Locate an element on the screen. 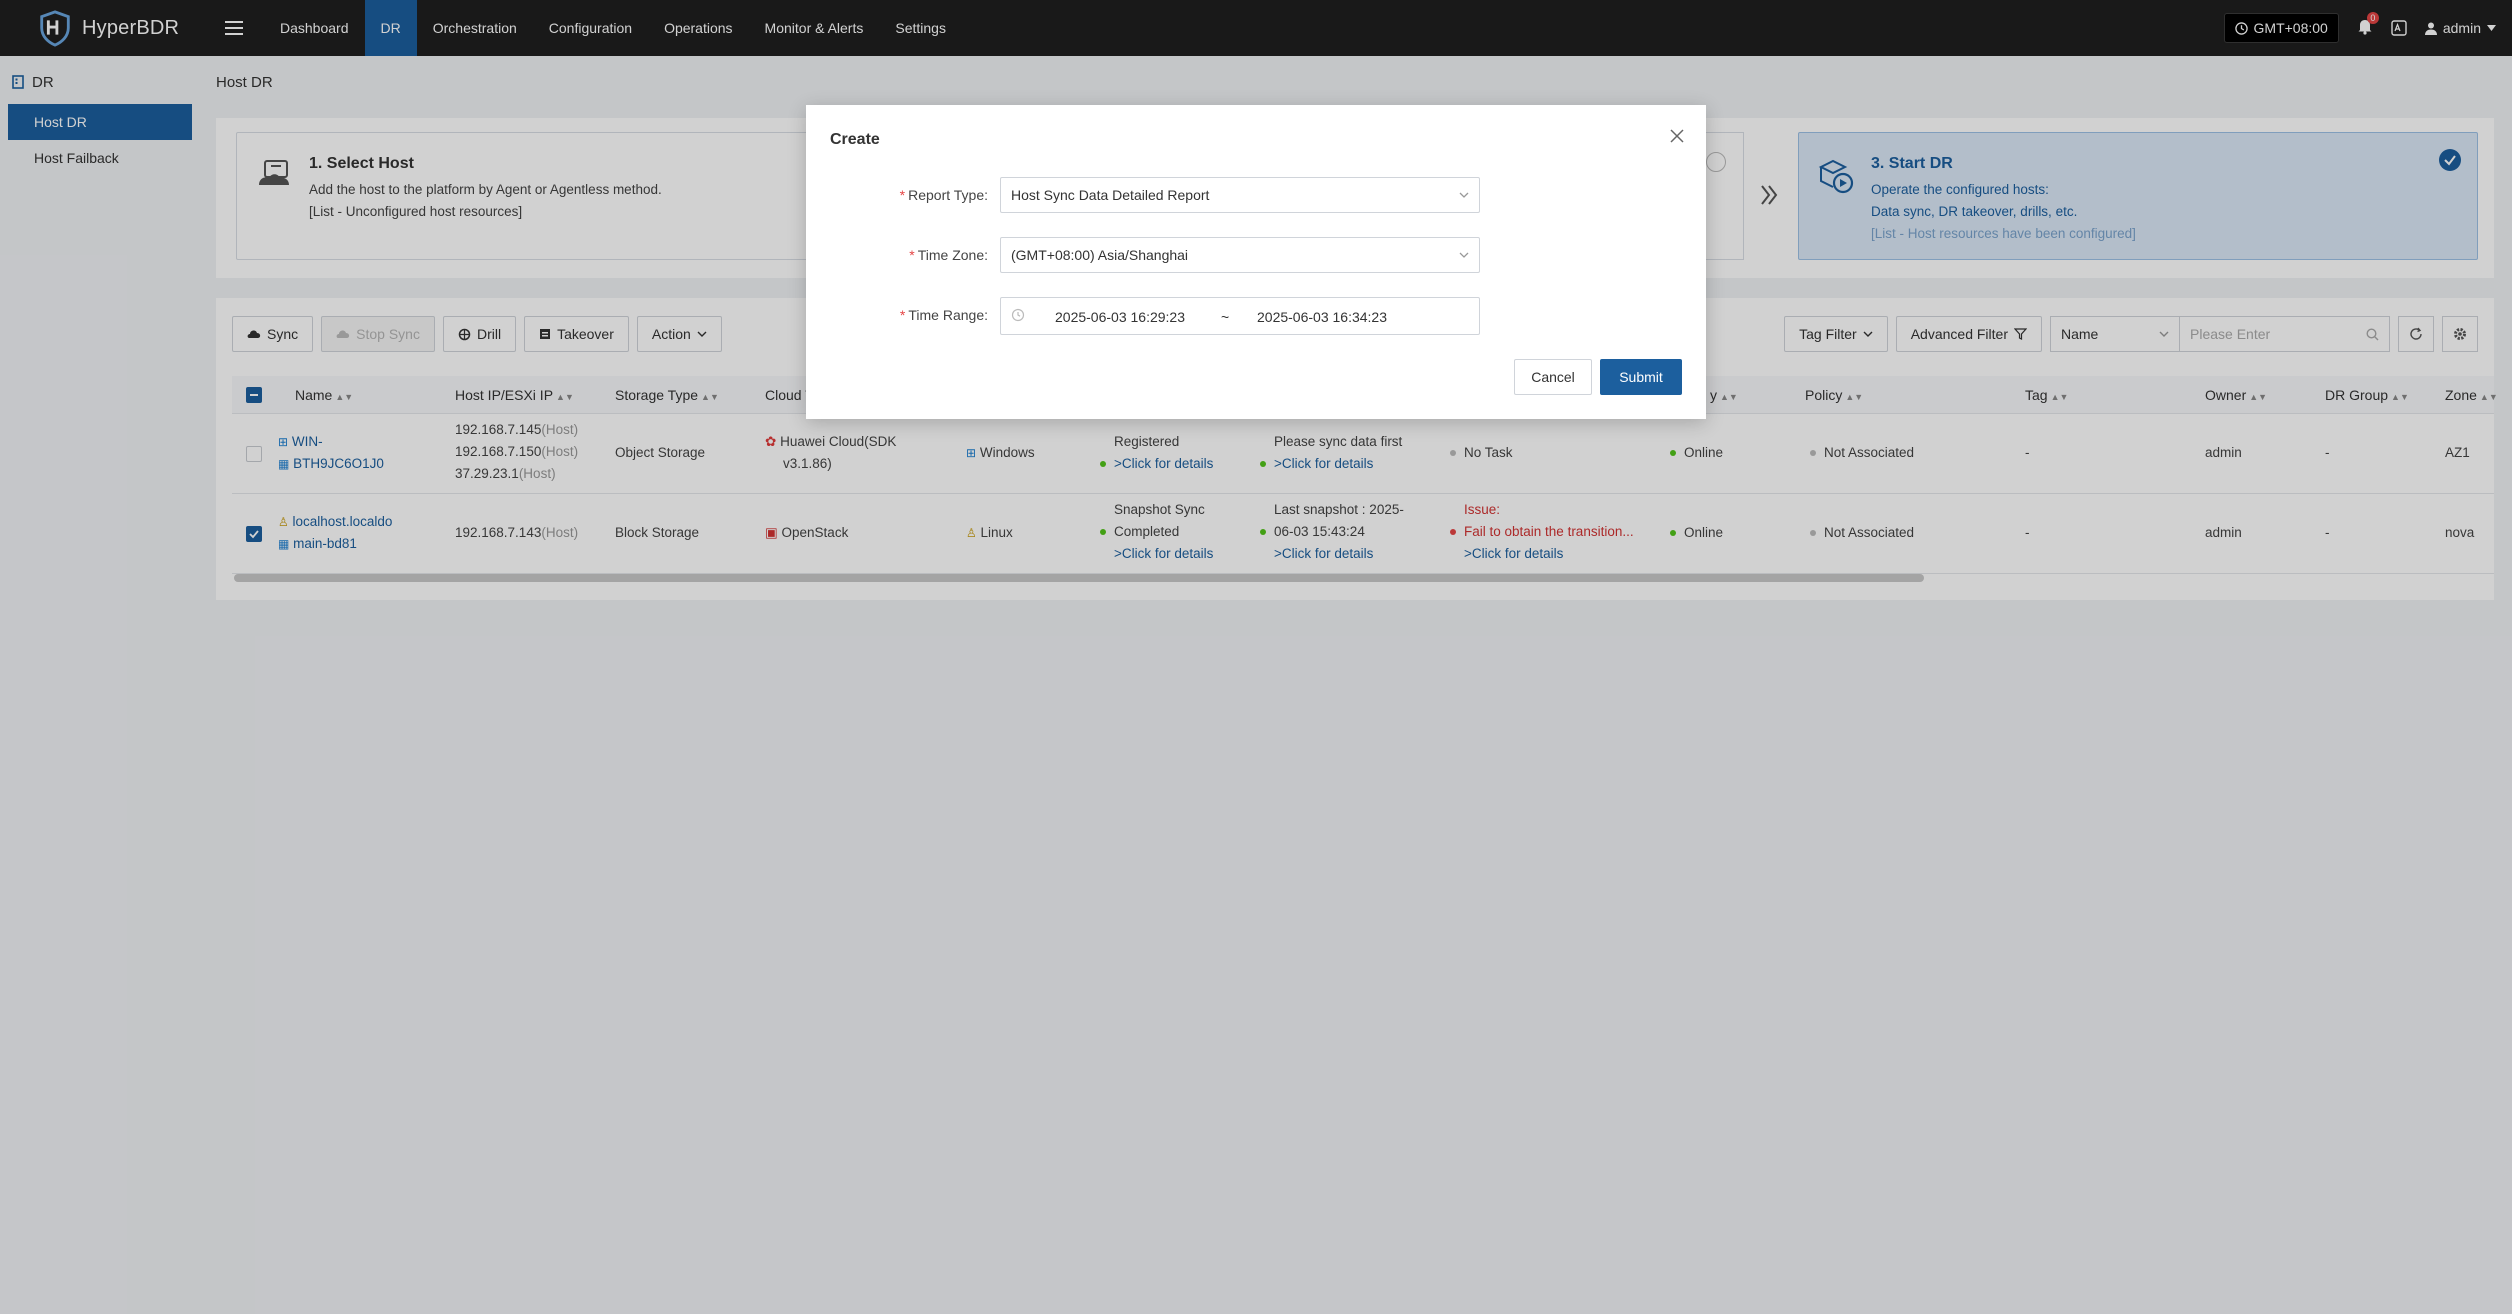  time-zone-select: (GMT+08:00) Asia/Shanghai is located at coordinates (1240, 255).